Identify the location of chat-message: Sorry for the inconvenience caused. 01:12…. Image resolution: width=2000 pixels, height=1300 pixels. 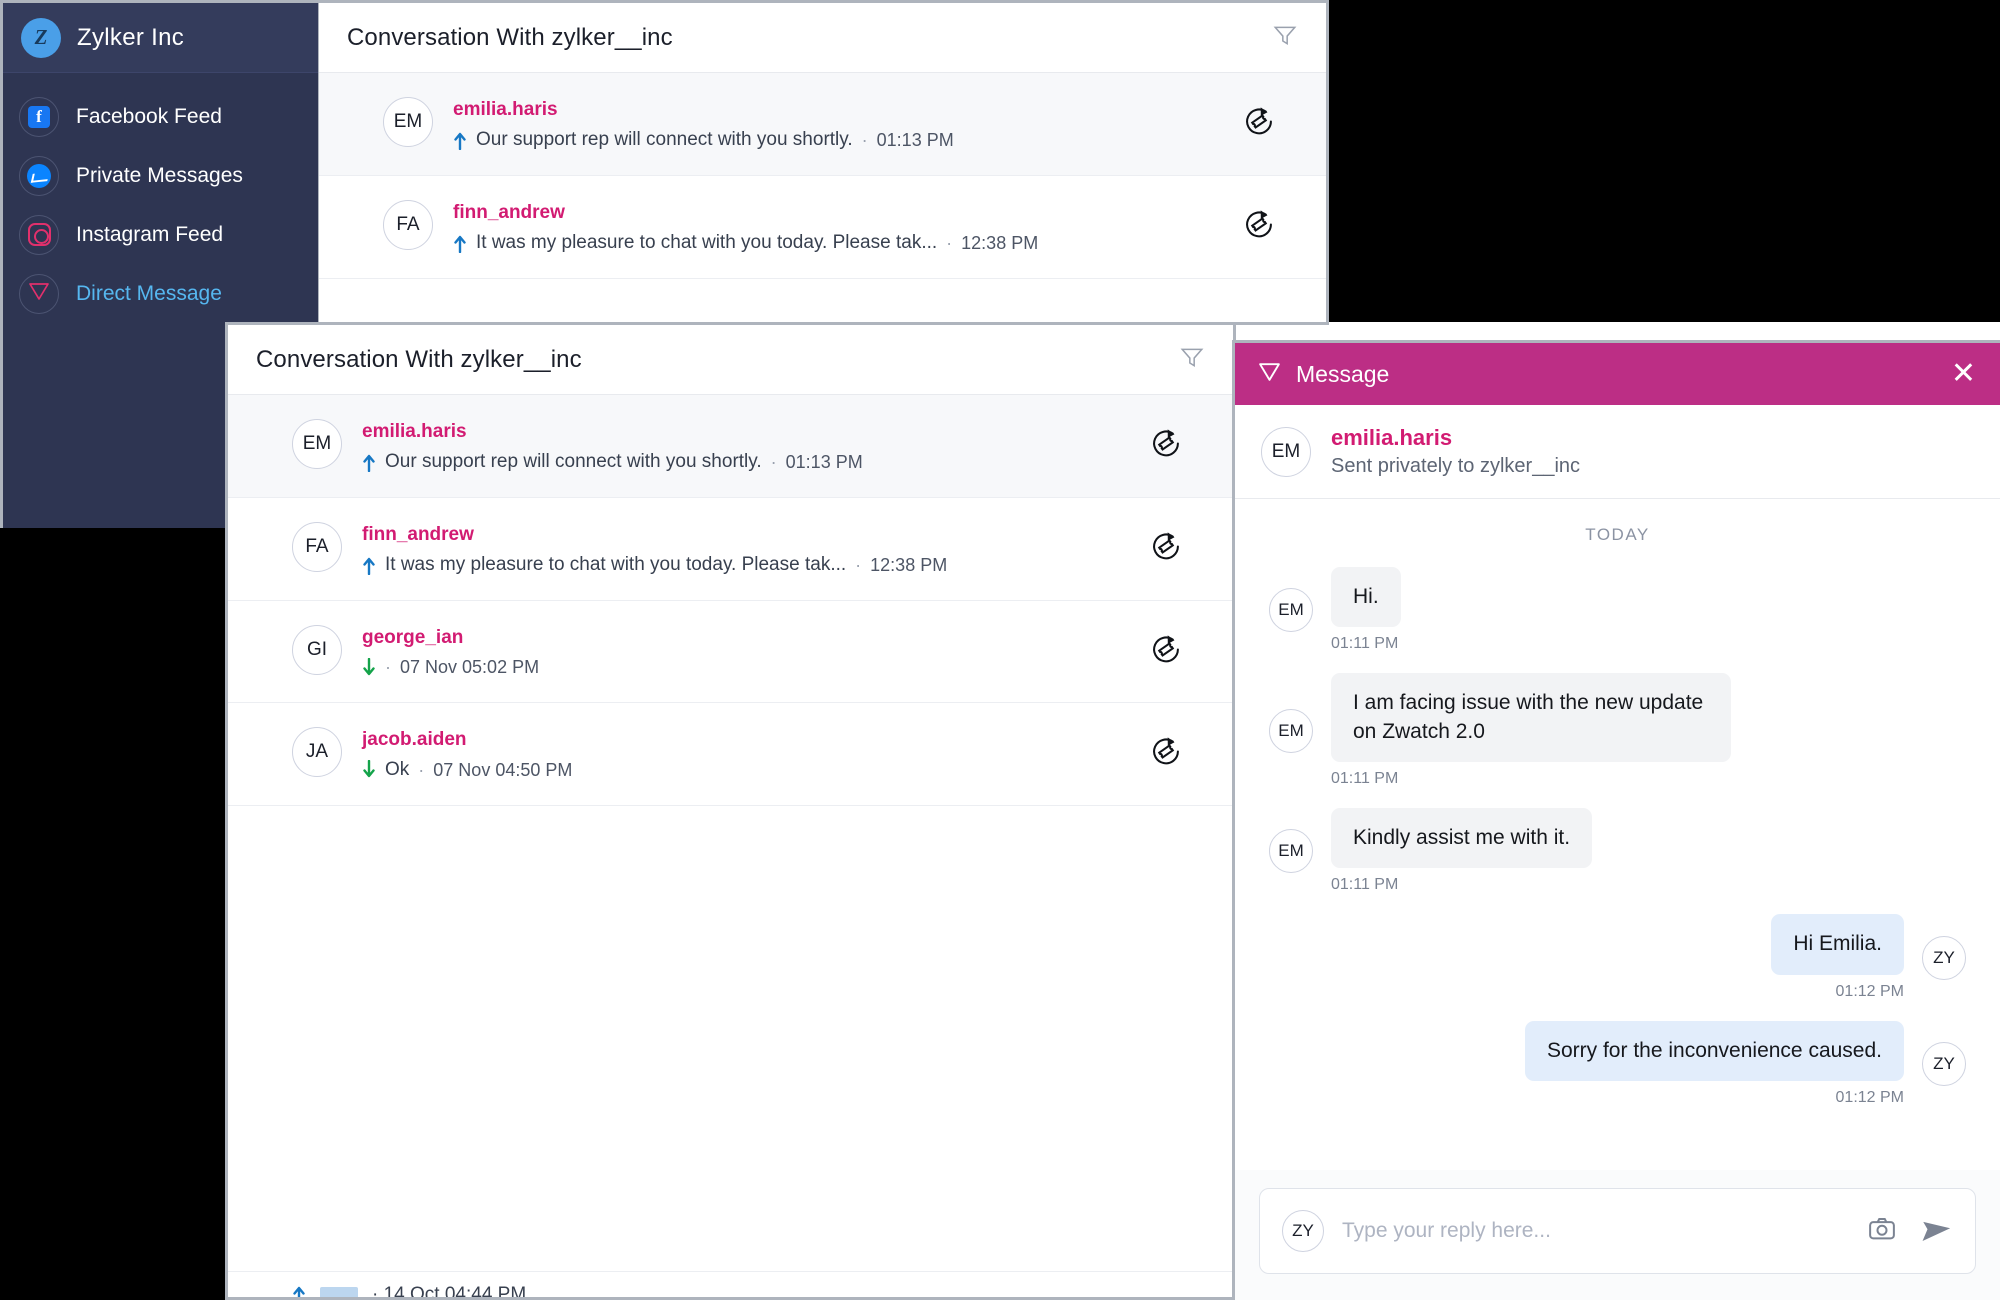
(1617, 1063).